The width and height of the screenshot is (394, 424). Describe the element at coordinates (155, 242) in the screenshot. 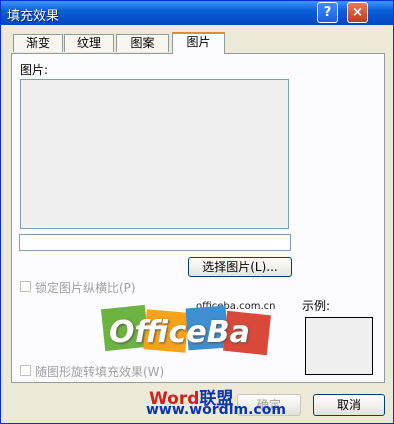

I see `picture-file-path` at that location.